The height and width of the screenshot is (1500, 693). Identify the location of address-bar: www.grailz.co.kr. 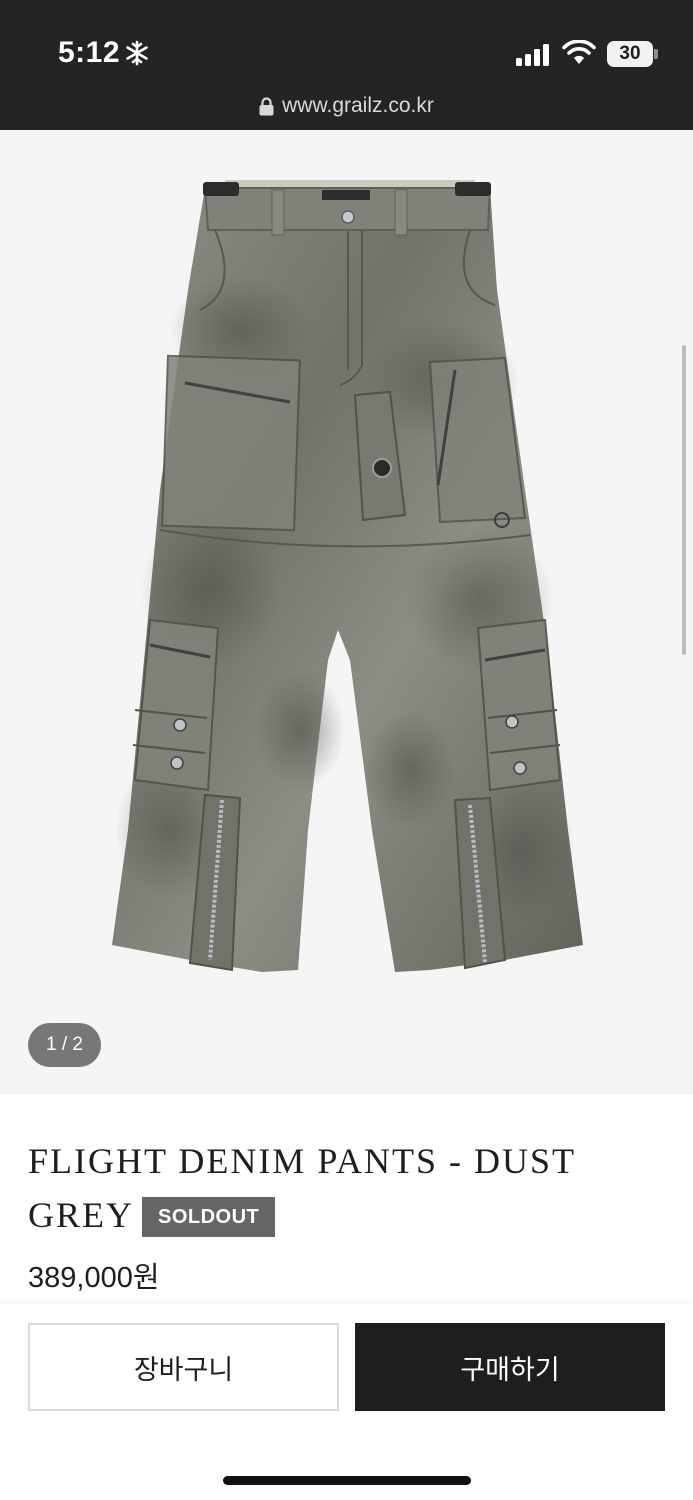
(346, 109).